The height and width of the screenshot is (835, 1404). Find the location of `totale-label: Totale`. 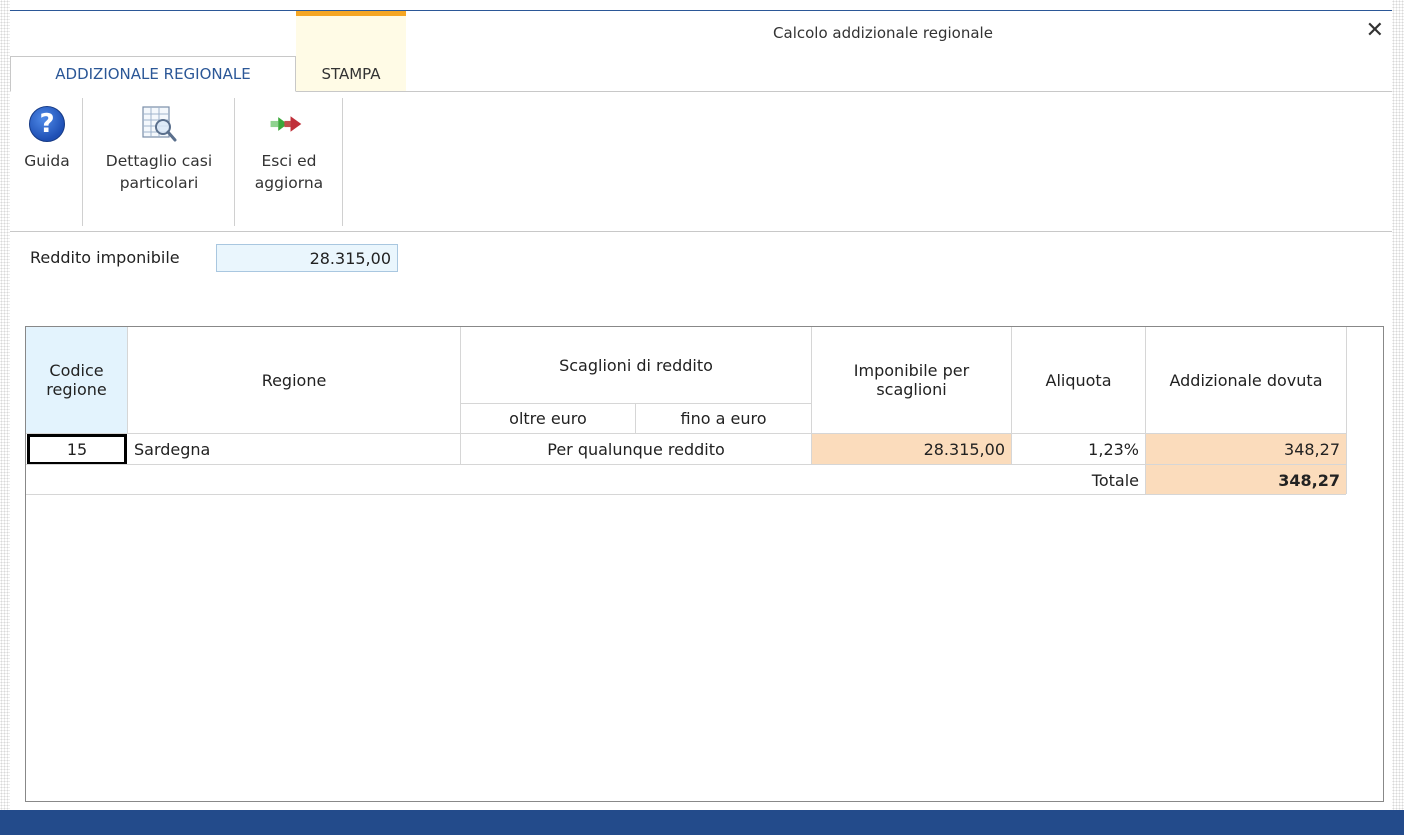

totale-label: Totale is located at coordinates (1115, 480).